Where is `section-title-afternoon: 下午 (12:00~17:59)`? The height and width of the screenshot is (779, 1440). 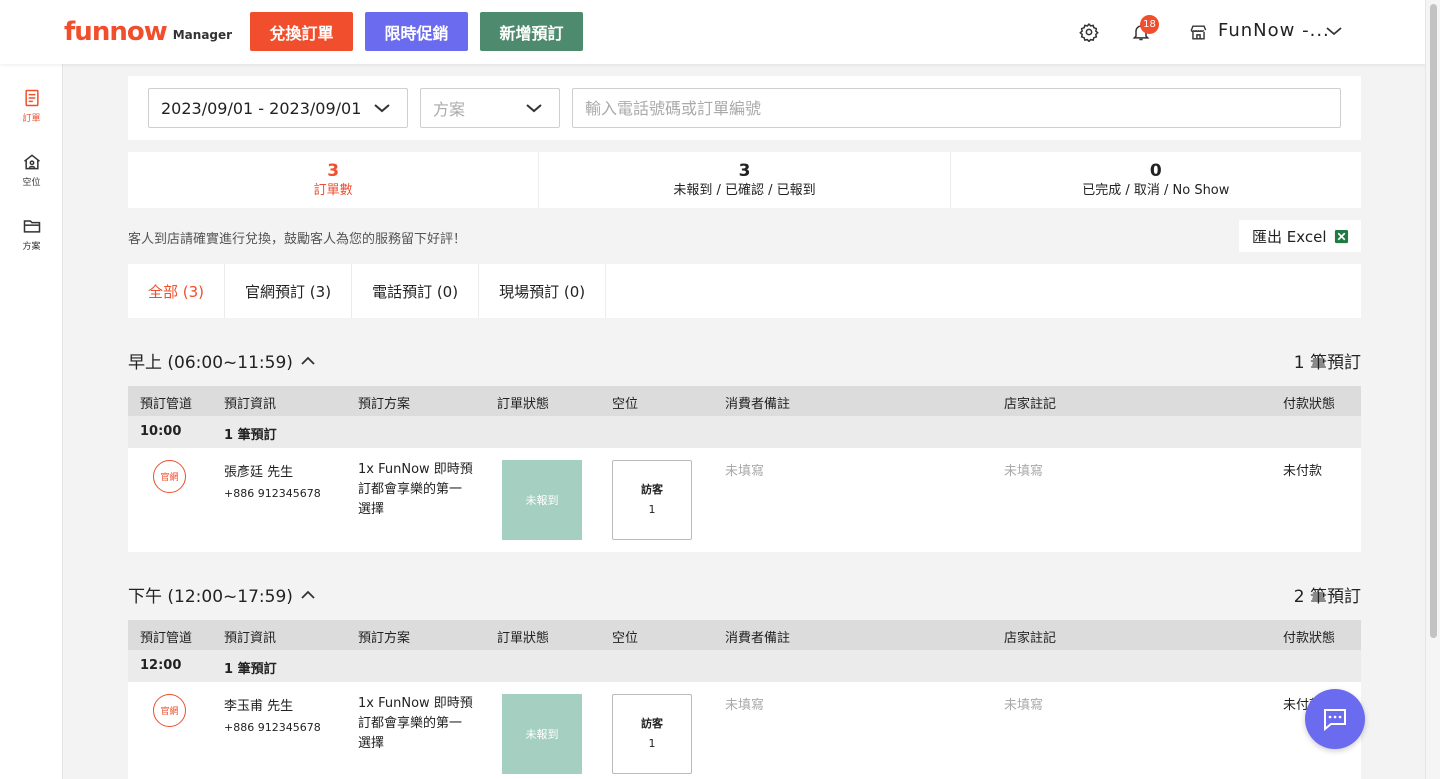
section-title-afternoon: 下午 (12:00~17:59) is located at coordinates (222, 594).